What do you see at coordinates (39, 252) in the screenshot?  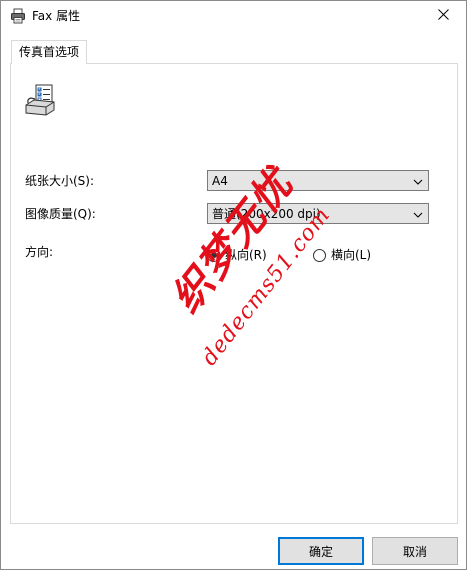 I see `orientation-label: 方向:` at bounding box center [39, 252].